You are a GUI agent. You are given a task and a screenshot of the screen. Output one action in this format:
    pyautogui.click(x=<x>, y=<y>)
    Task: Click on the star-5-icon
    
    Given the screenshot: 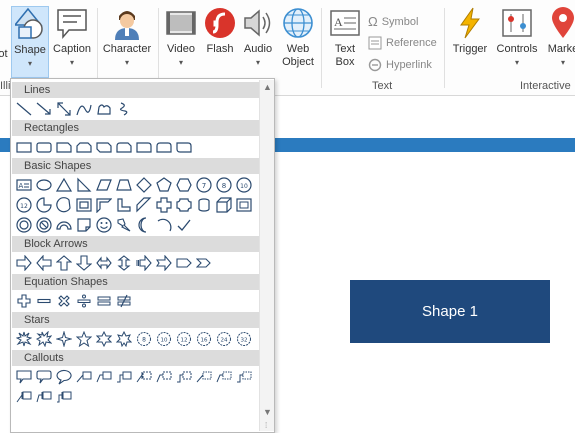 What is the action you would take?
    pyautogui.click(x=84, y=339)
    